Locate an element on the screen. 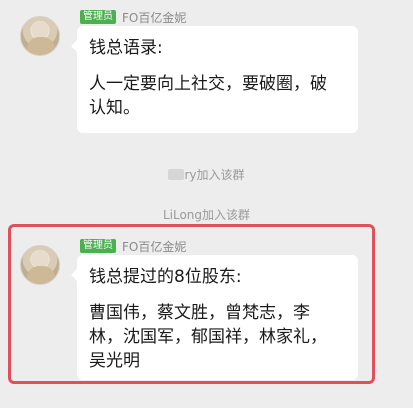 This screenshot has width=413, height=408. system-notice-join: ry加入该群 is located at coordinates (206, 174).